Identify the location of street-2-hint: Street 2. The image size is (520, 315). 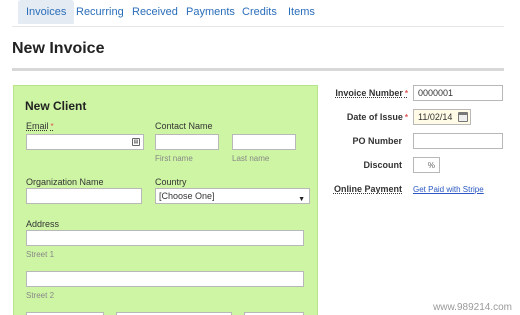
(40, 295).